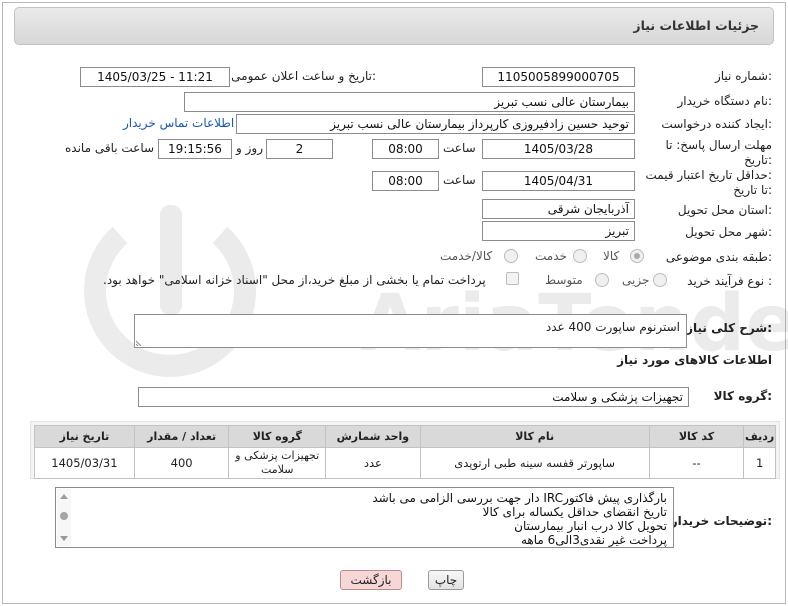  Describe the element at coordinates (64, 538) in the screenshot. I see `scroll-down-icon` at that location.